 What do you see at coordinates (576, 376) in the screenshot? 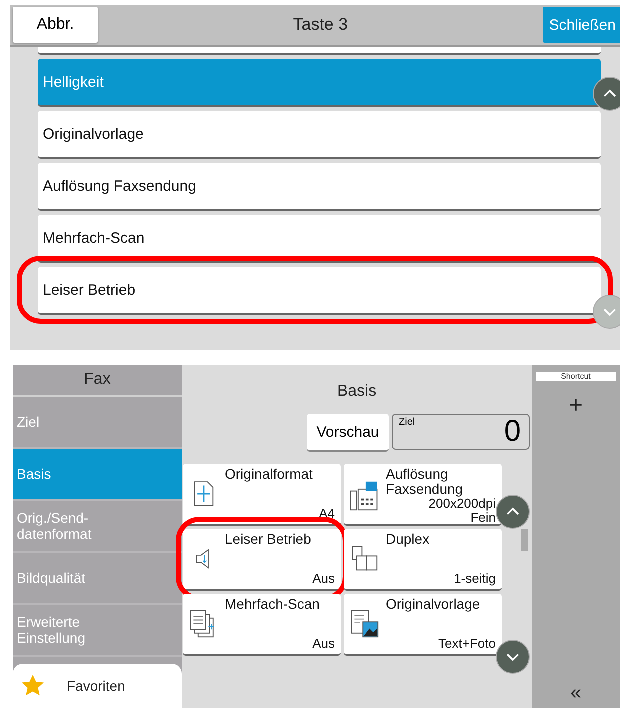
I see `shortcut-tab: Shortcut` at bounding box center [576, 376].